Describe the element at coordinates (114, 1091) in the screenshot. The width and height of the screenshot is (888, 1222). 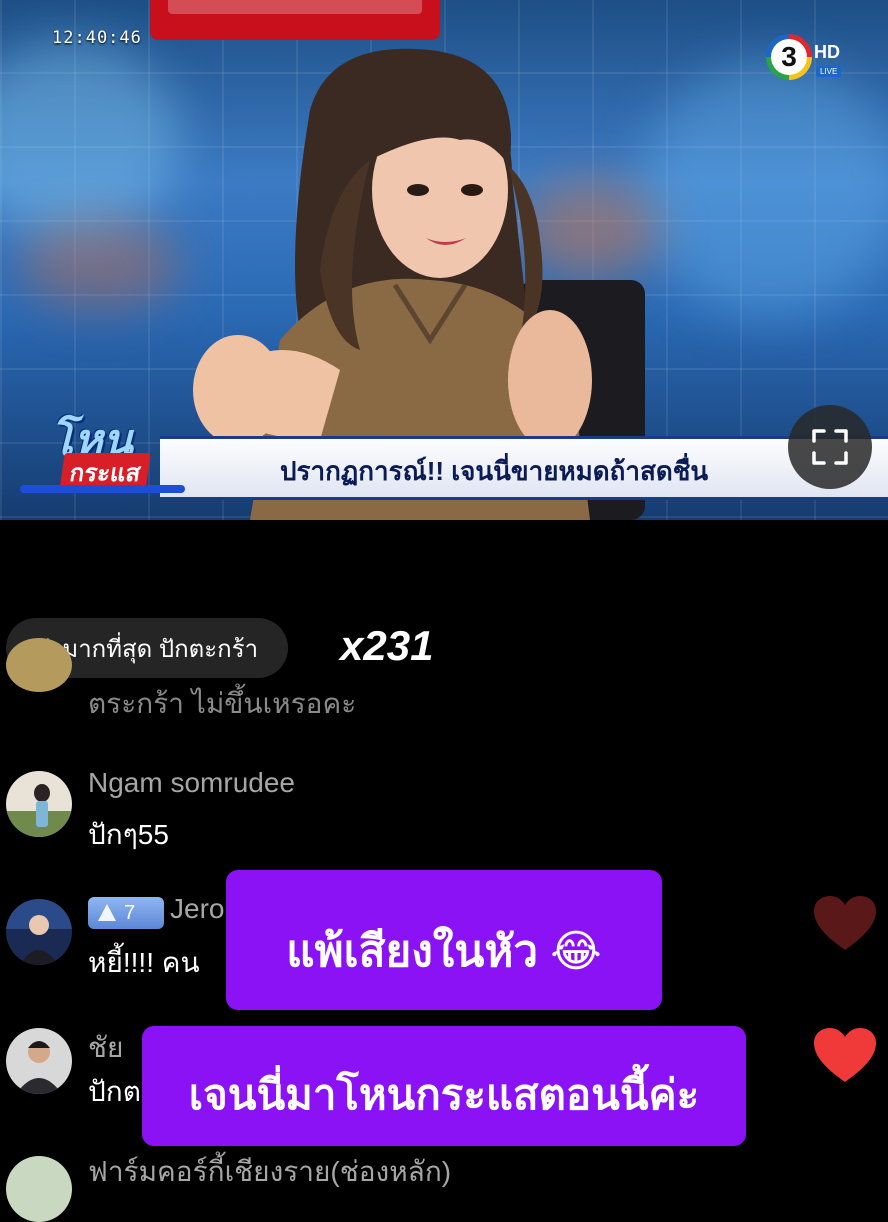
I see `comment-message: ปักต` at that location.